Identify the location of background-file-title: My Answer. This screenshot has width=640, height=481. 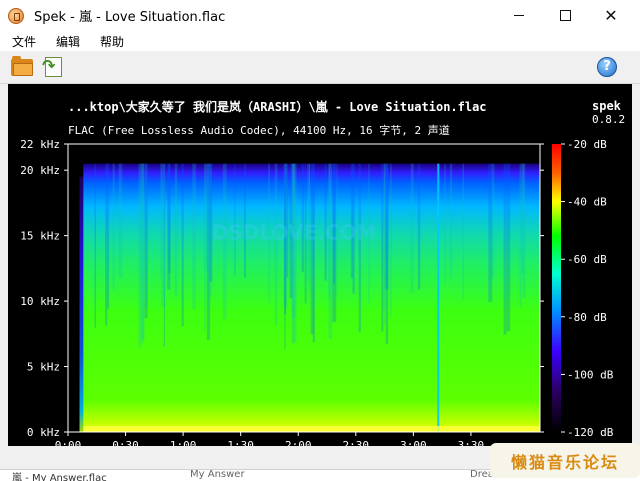
(217, 474).